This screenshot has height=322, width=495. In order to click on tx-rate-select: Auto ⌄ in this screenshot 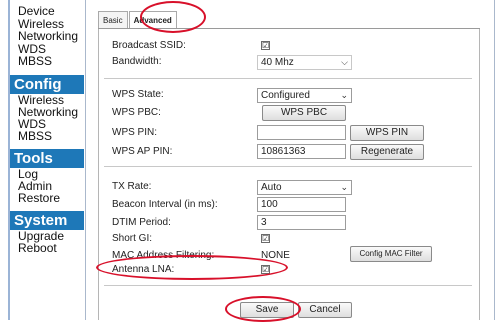, I will do `click(304, 187)`.